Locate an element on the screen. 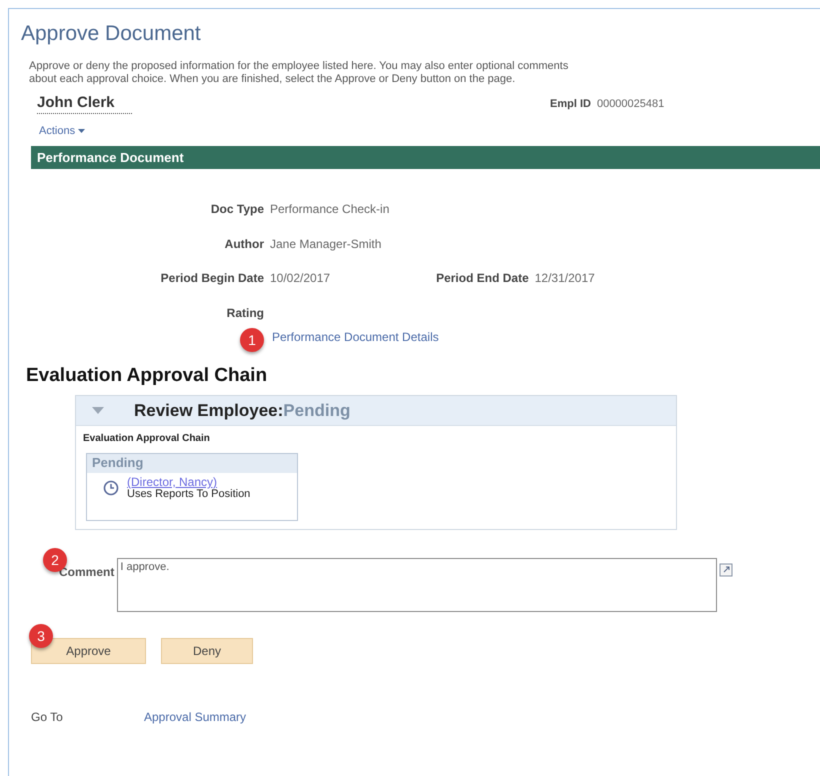  callout-badge: 3 is located at coordinates (41, 636).